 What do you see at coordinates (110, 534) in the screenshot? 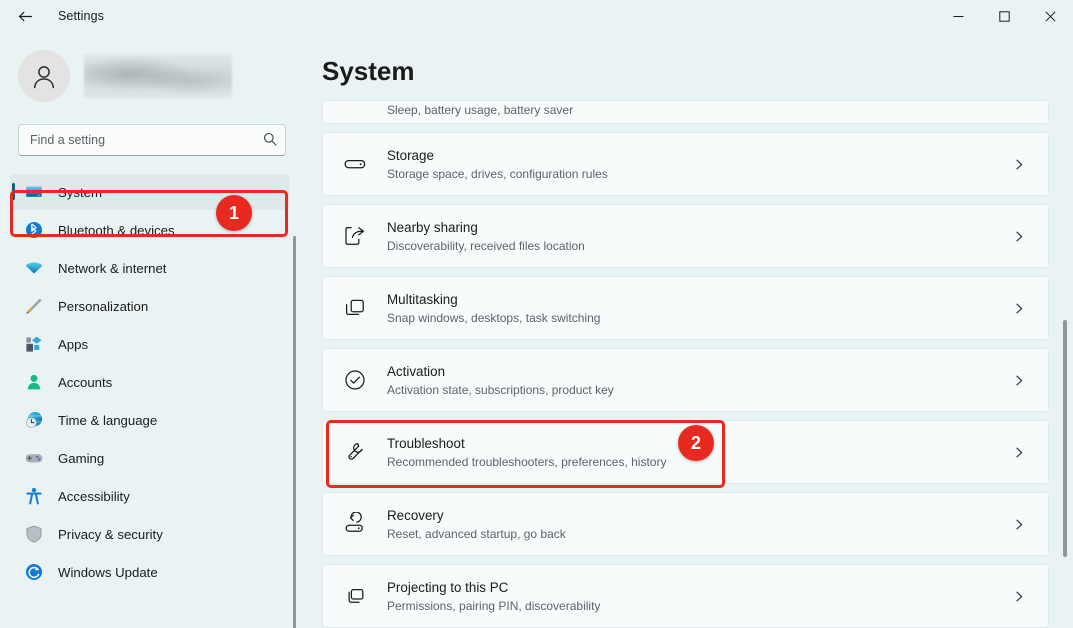
I see `sidebar-item-label: Privacy & security` at bounding box center [110, 534].